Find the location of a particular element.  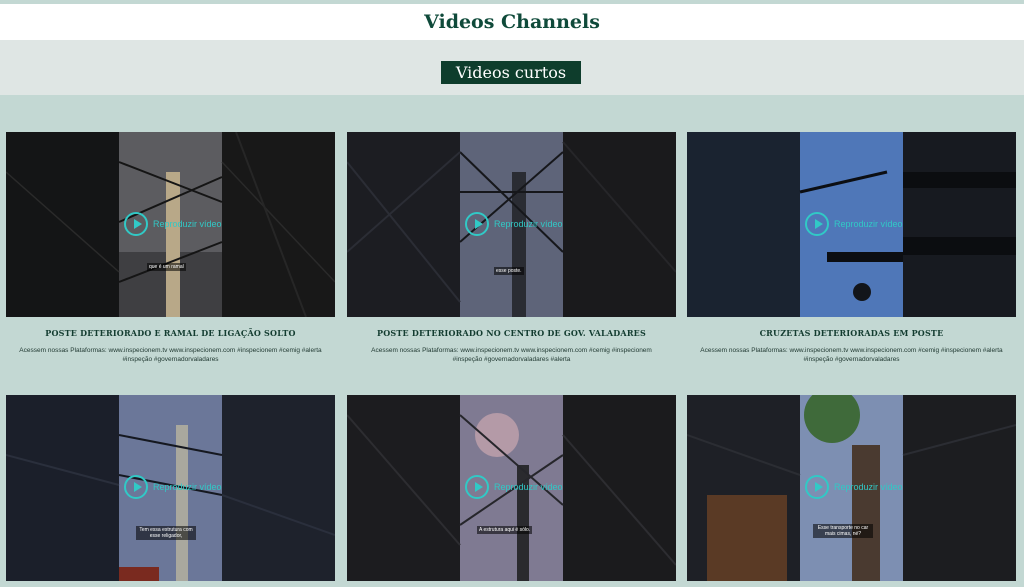

video-caption: que é um ramal is located at coordinates (166, 267).